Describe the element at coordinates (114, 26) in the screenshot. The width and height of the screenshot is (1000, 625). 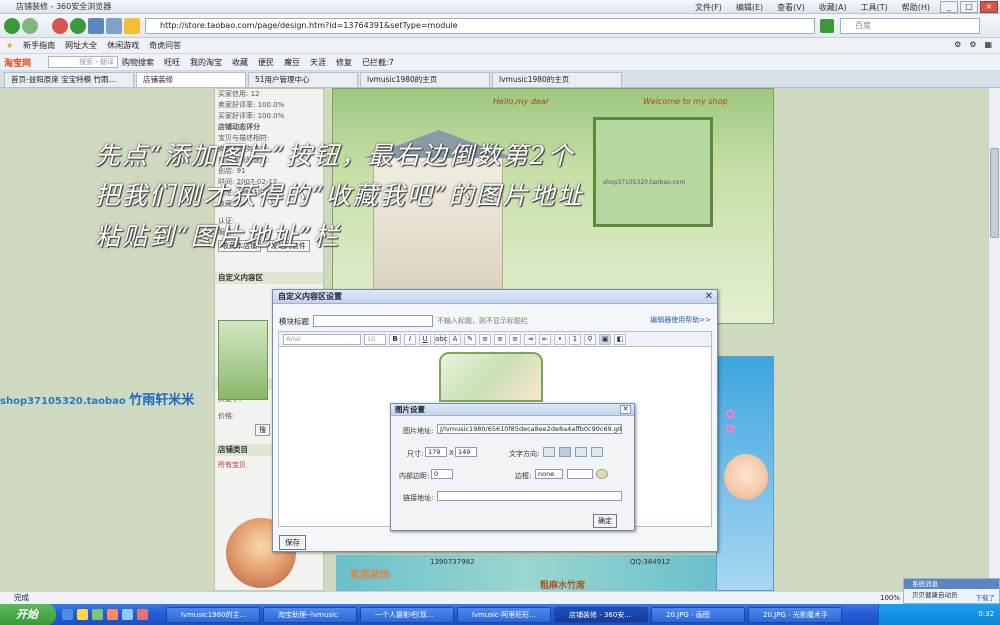
I see `save-page-icon` at that location.